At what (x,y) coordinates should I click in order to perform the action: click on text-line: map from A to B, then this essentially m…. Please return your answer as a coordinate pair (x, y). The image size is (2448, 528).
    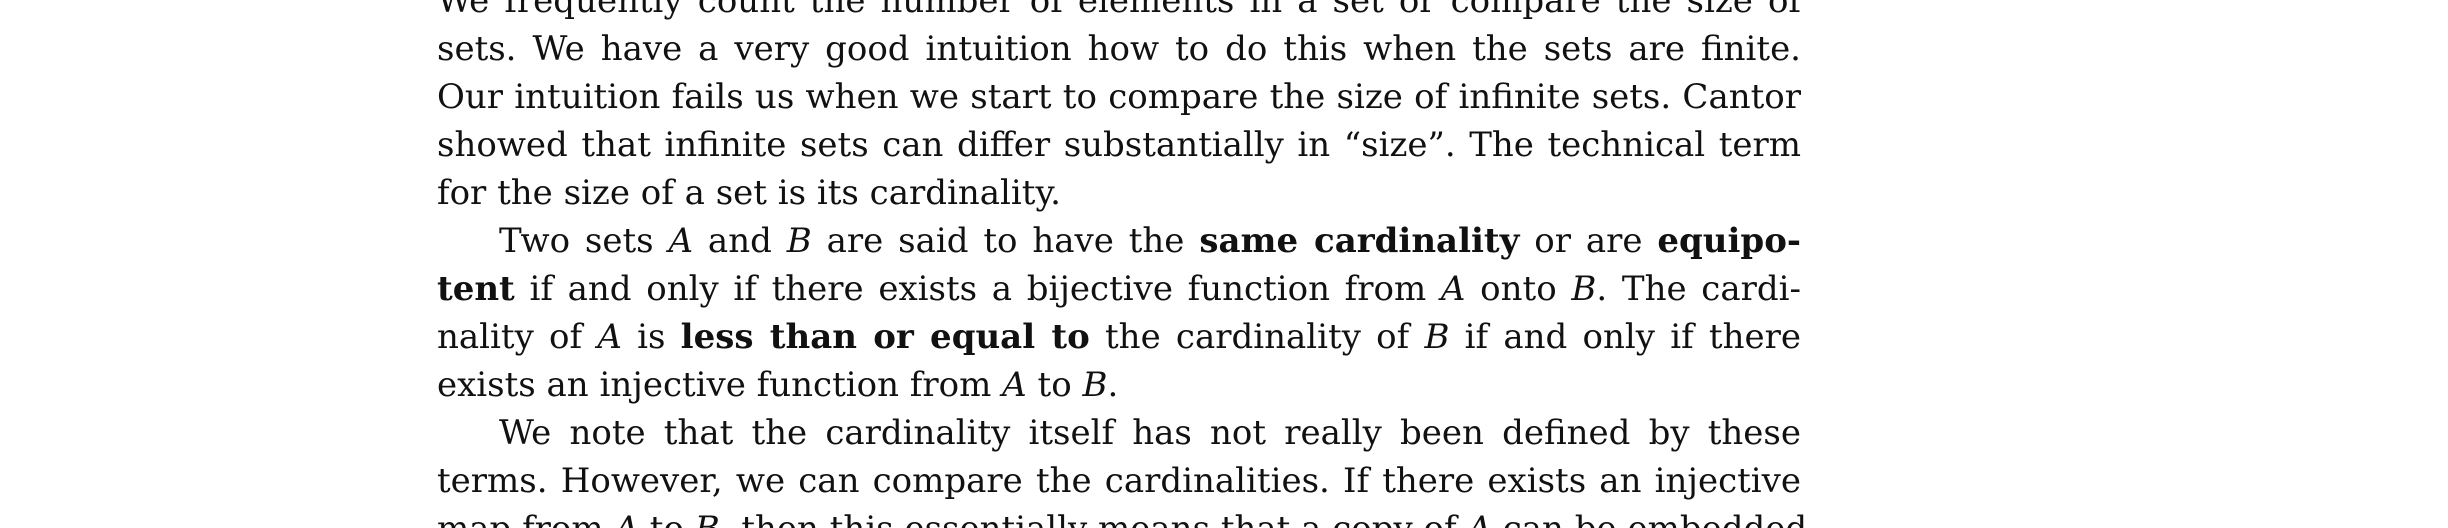
    Looking at the image, I should click on (1122, 516).